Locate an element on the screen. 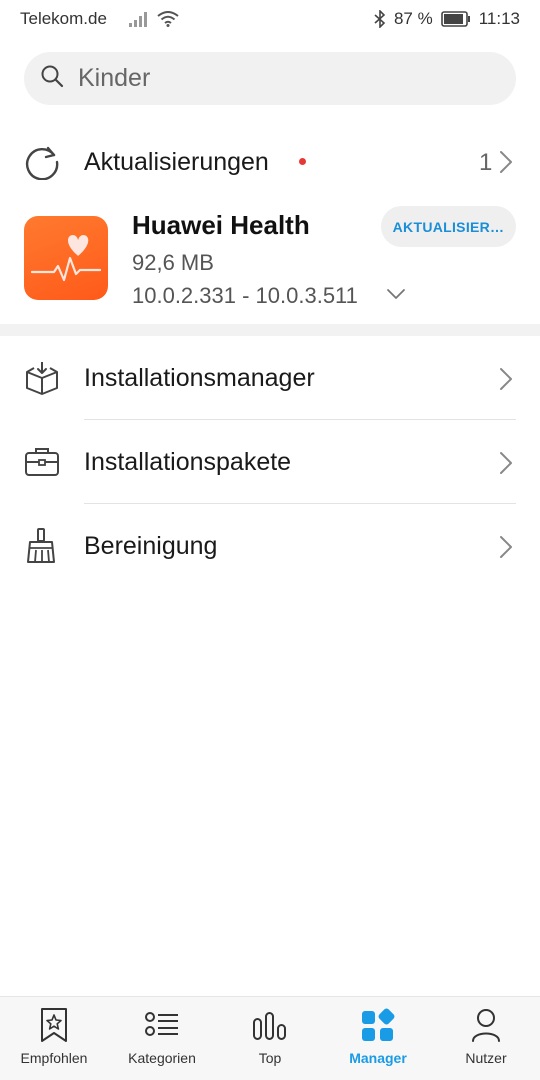 This screenshot has height=1080, width=540. nav-label: Nutzer is located at coordinates (486, 1058).